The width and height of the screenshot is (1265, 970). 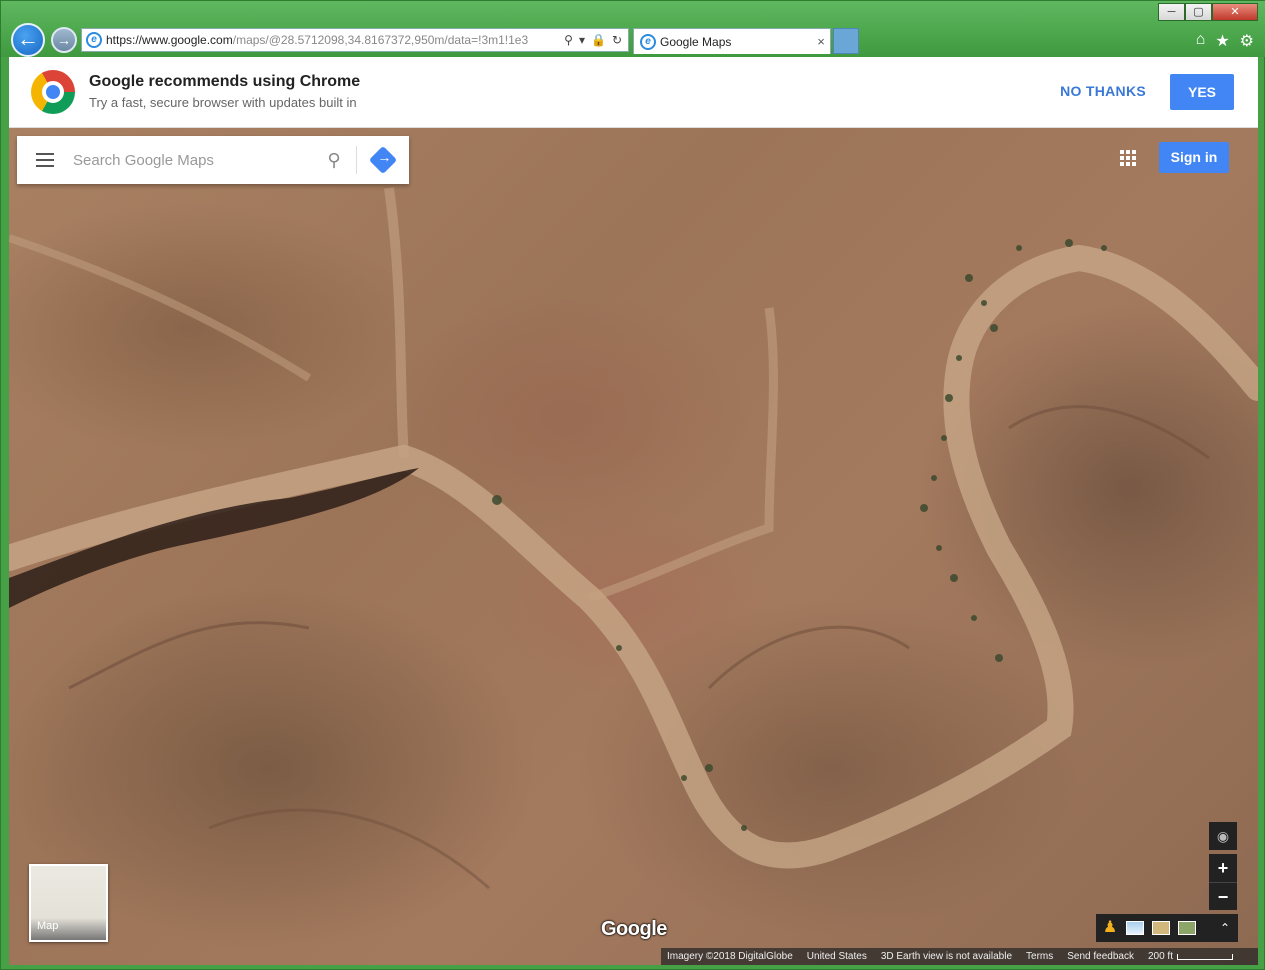 What do you see at coordinates (1103, 91) in the screenshot?
I see `no-thanks-button: NO THANKS` at bounding box center [1103, 91].